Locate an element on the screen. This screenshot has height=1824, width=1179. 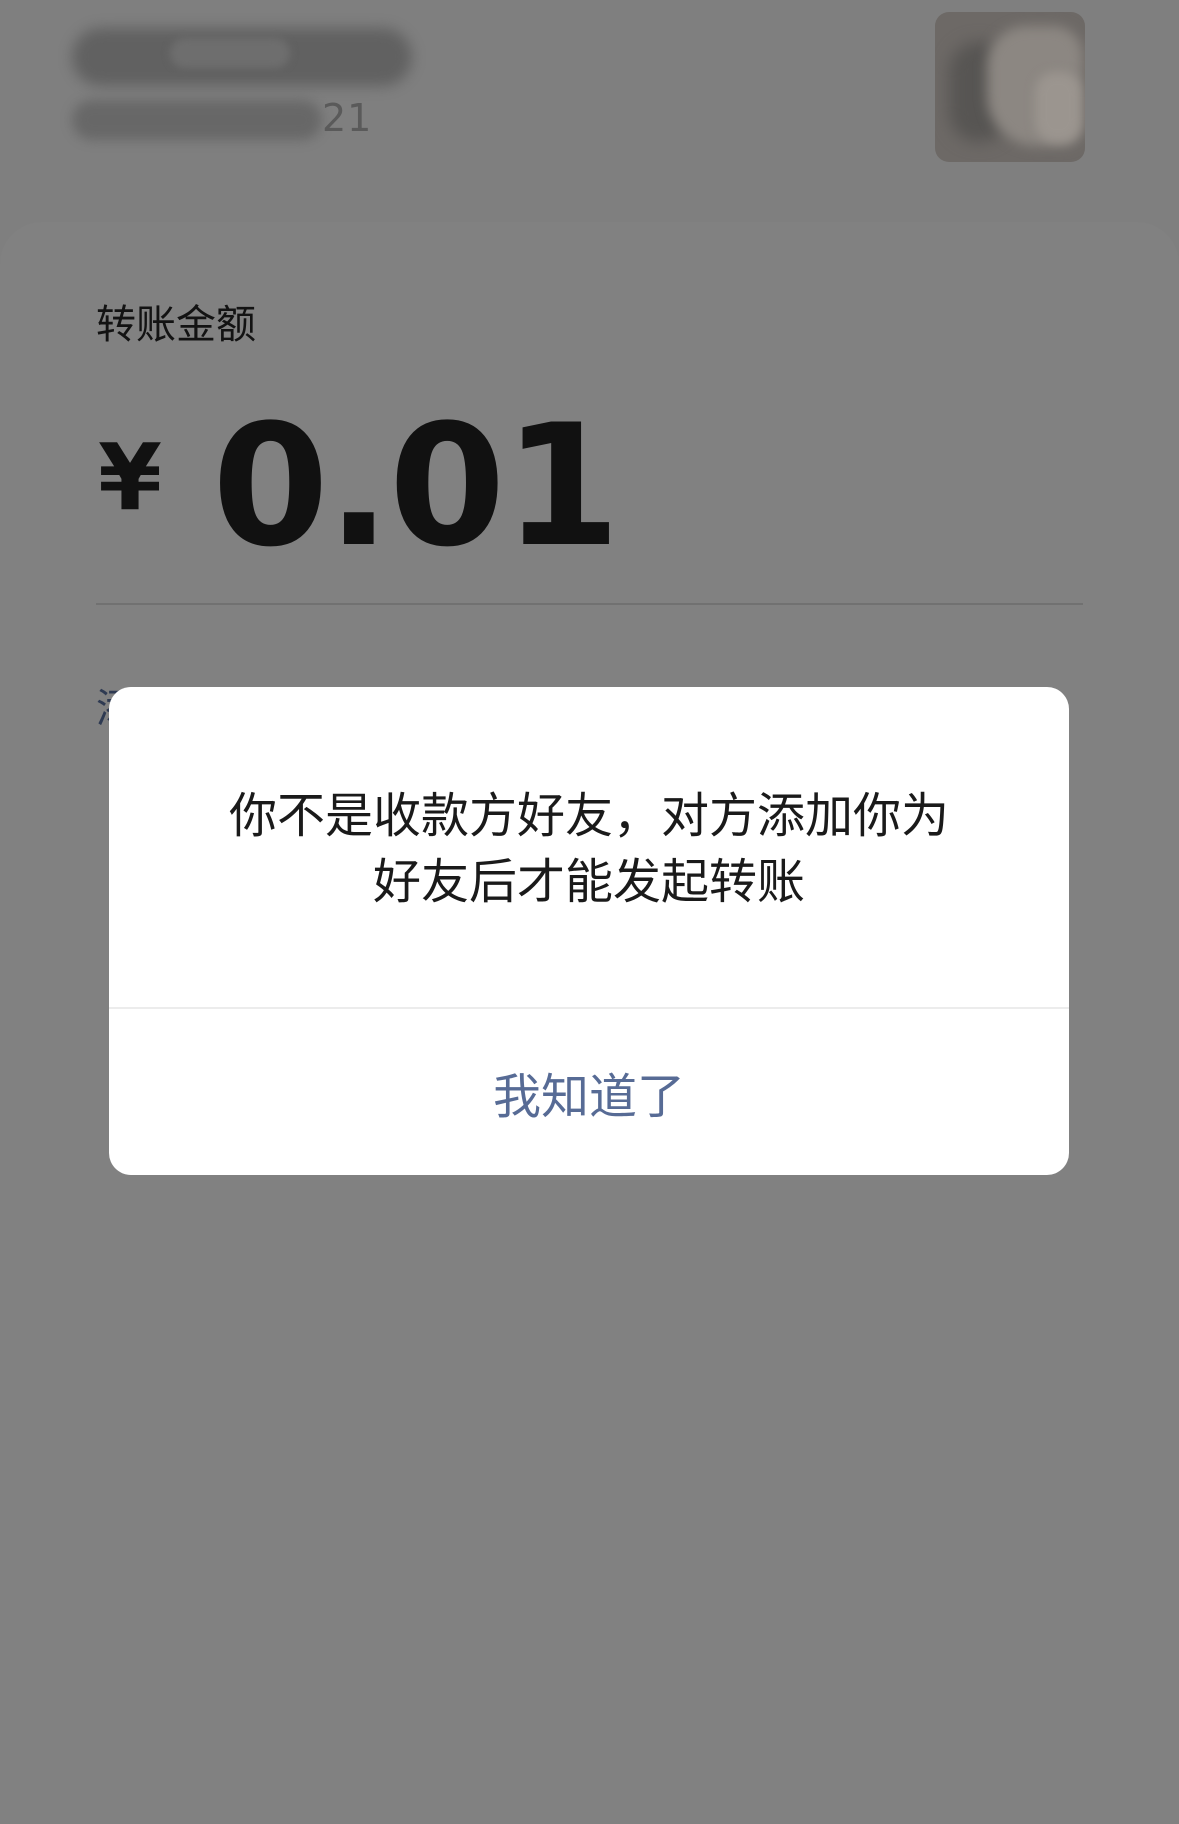
dialog-message-line: 好友后才能发起转账 is located at coordinates (588, 882).